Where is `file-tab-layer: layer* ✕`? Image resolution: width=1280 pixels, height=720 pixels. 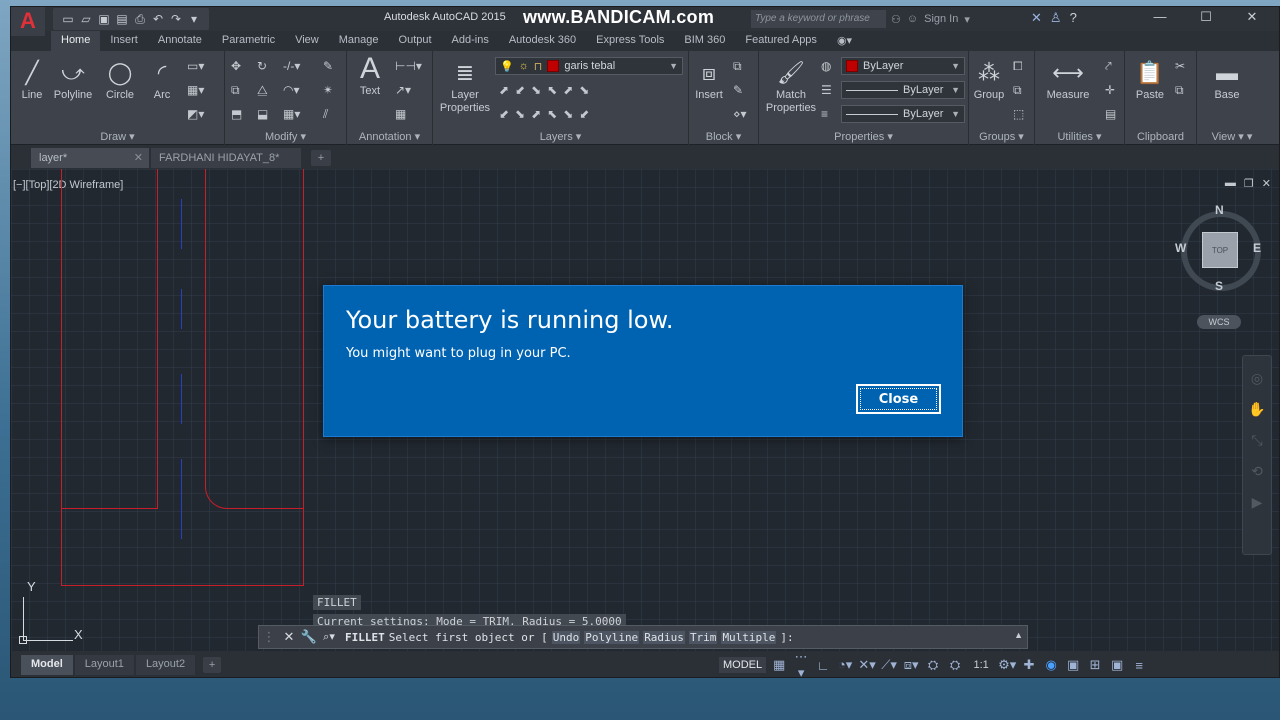 file-tab-layer: layer* ✕ is located at coordinates (90, 158).